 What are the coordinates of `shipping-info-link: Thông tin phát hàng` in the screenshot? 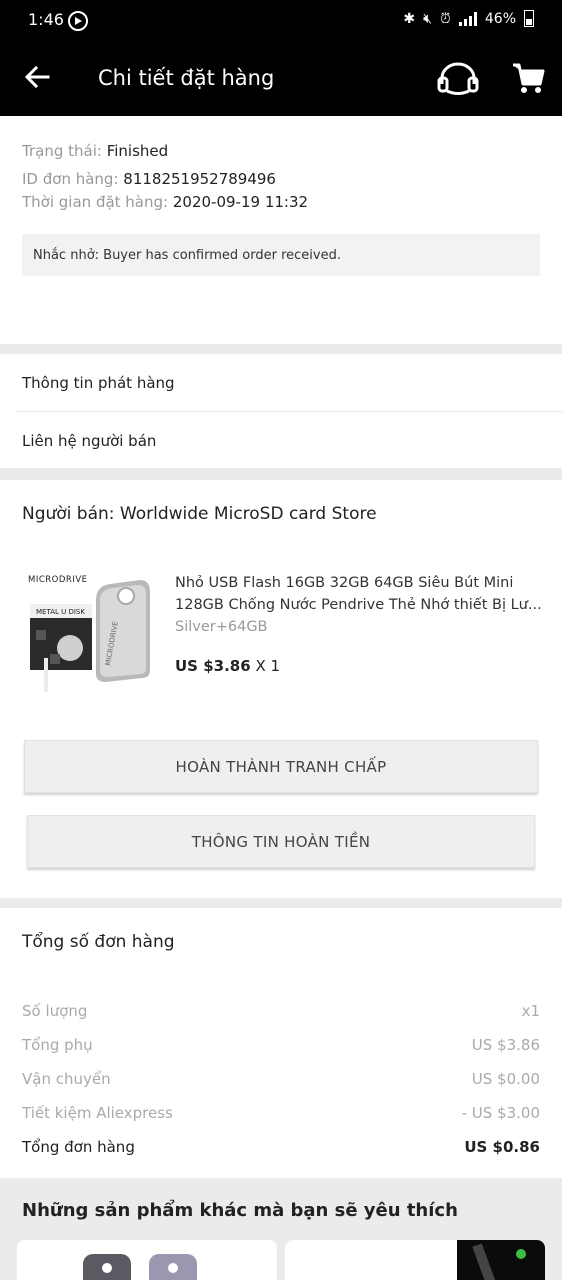 It's located at (98, 383).